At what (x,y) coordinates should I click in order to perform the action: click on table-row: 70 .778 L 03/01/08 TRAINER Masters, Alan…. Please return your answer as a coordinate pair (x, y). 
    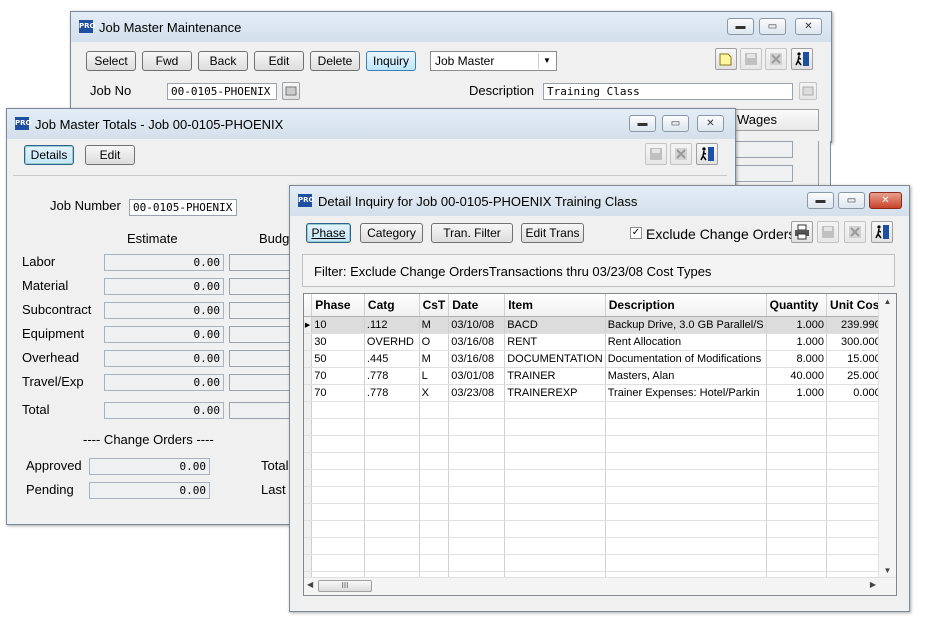
    Looking at the image, I should click on (600, 376).